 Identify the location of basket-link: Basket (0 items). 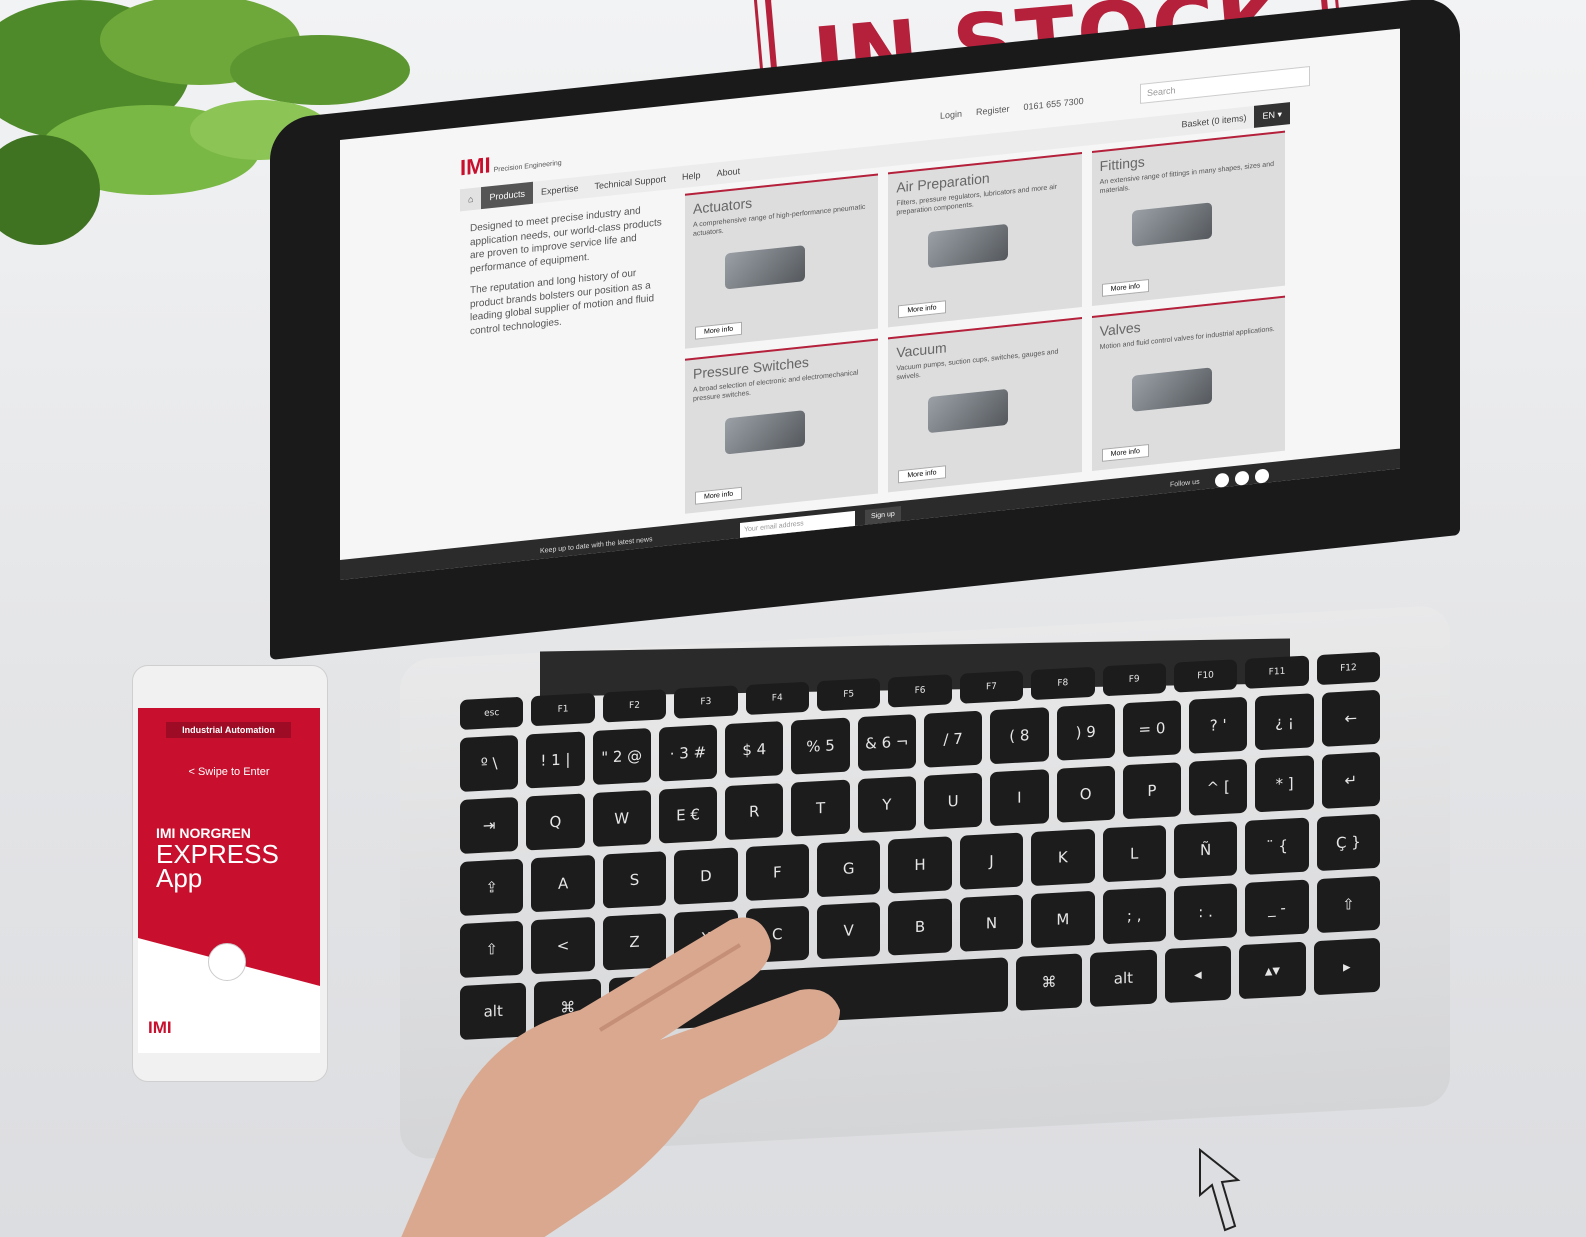
(1213, 121).